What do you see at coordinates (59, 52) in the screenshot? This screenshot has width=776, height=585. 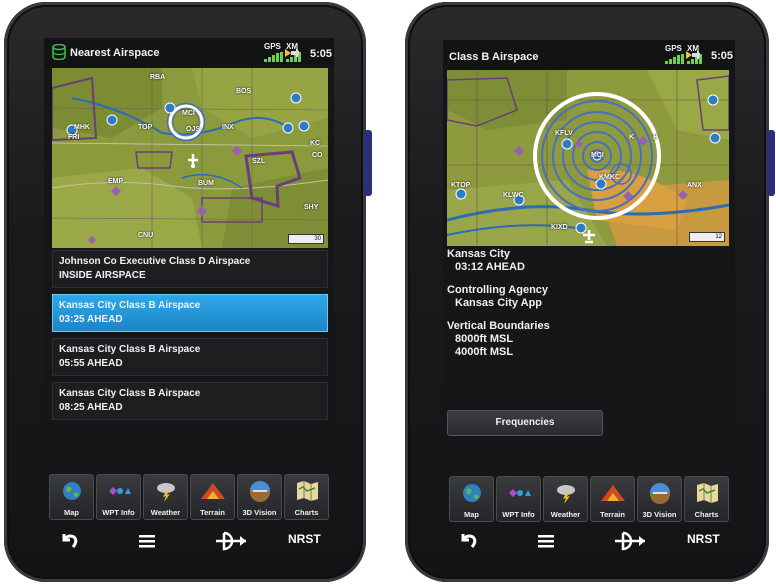 I see `database-icon` at bounding box center [59, 52].